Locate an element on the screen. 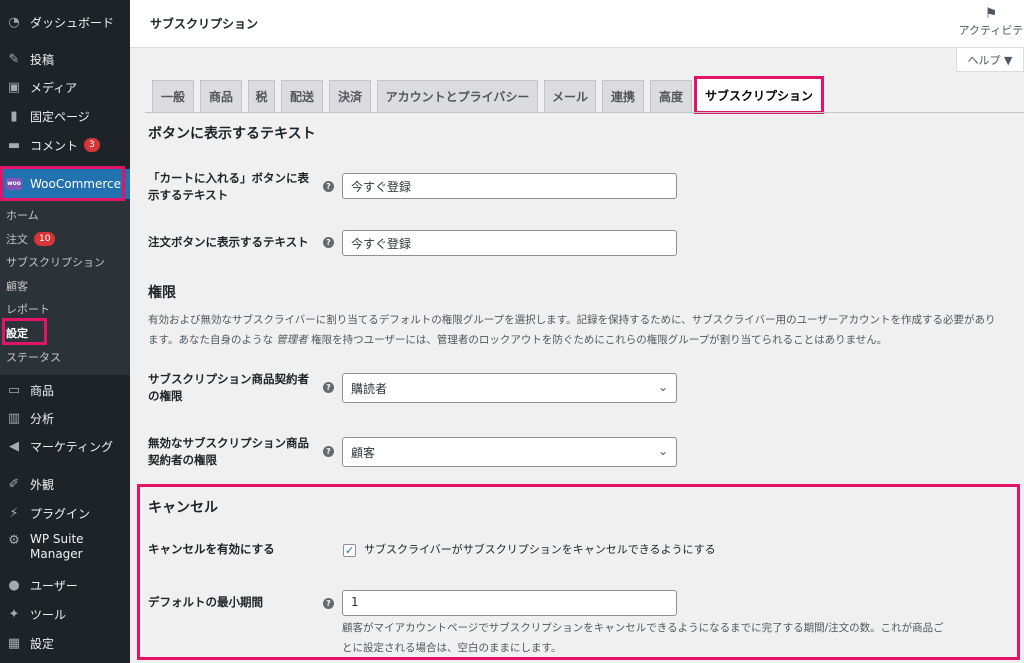 This screenshot has width=1024, height=663. tab-products: 商品 is located at coordinates (221, 96).